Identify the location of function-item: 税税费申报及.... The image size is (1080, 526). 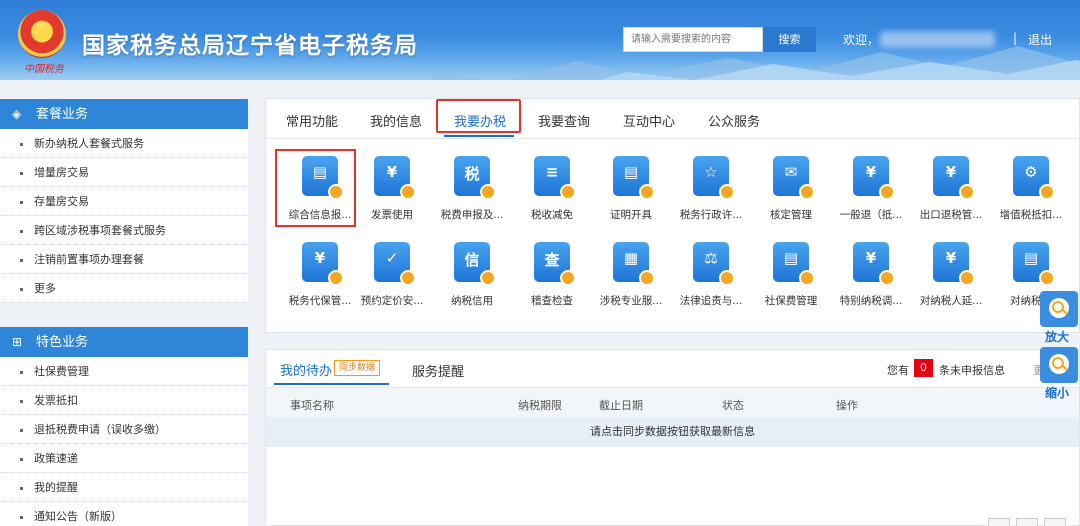
(472, 196).